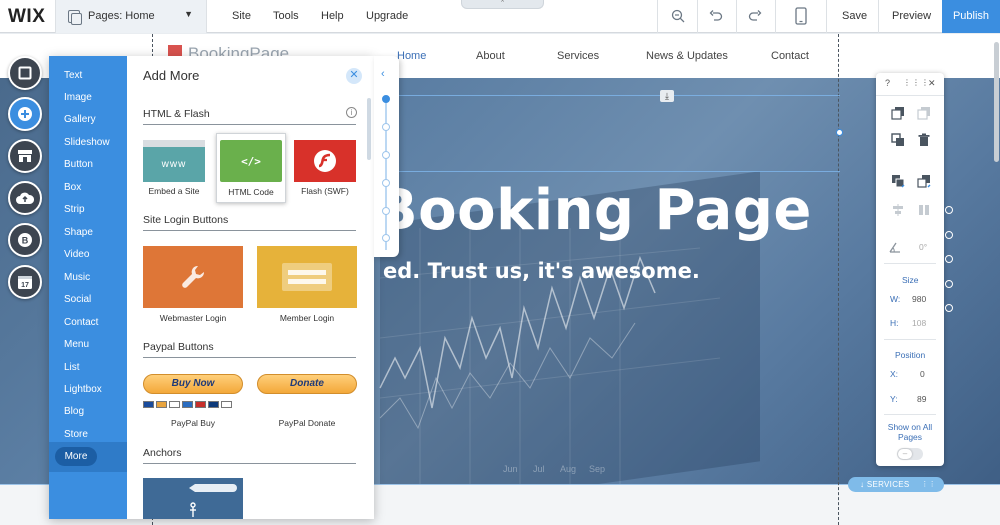 The height and width of the screenshot is (525, 1000). I want to click on info-icon: i, so click(351, 112).